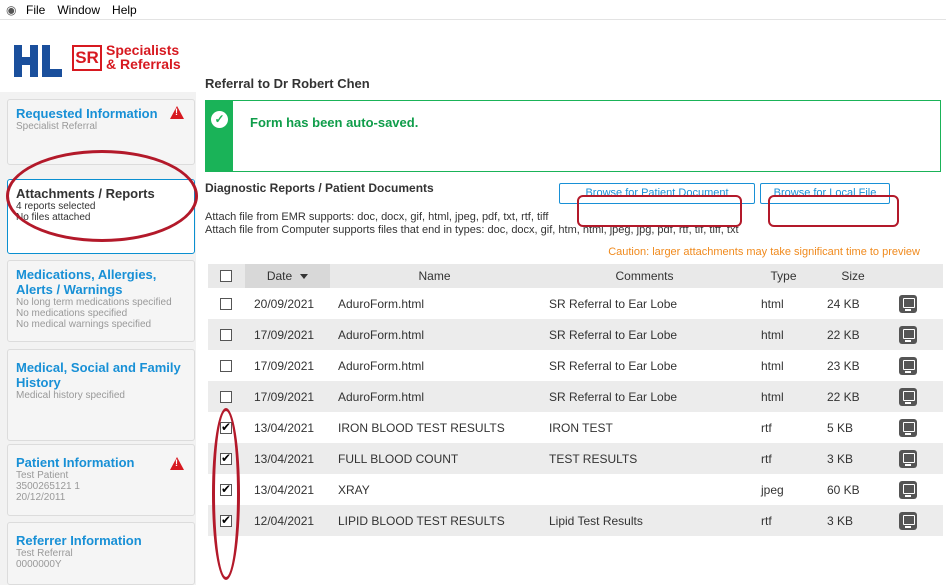 The image size is (946, 585). Describe the element at coordinates (657, 193) in the screenshot. I see `browse-patient-document-button: Browse for Patient Document` at that location.